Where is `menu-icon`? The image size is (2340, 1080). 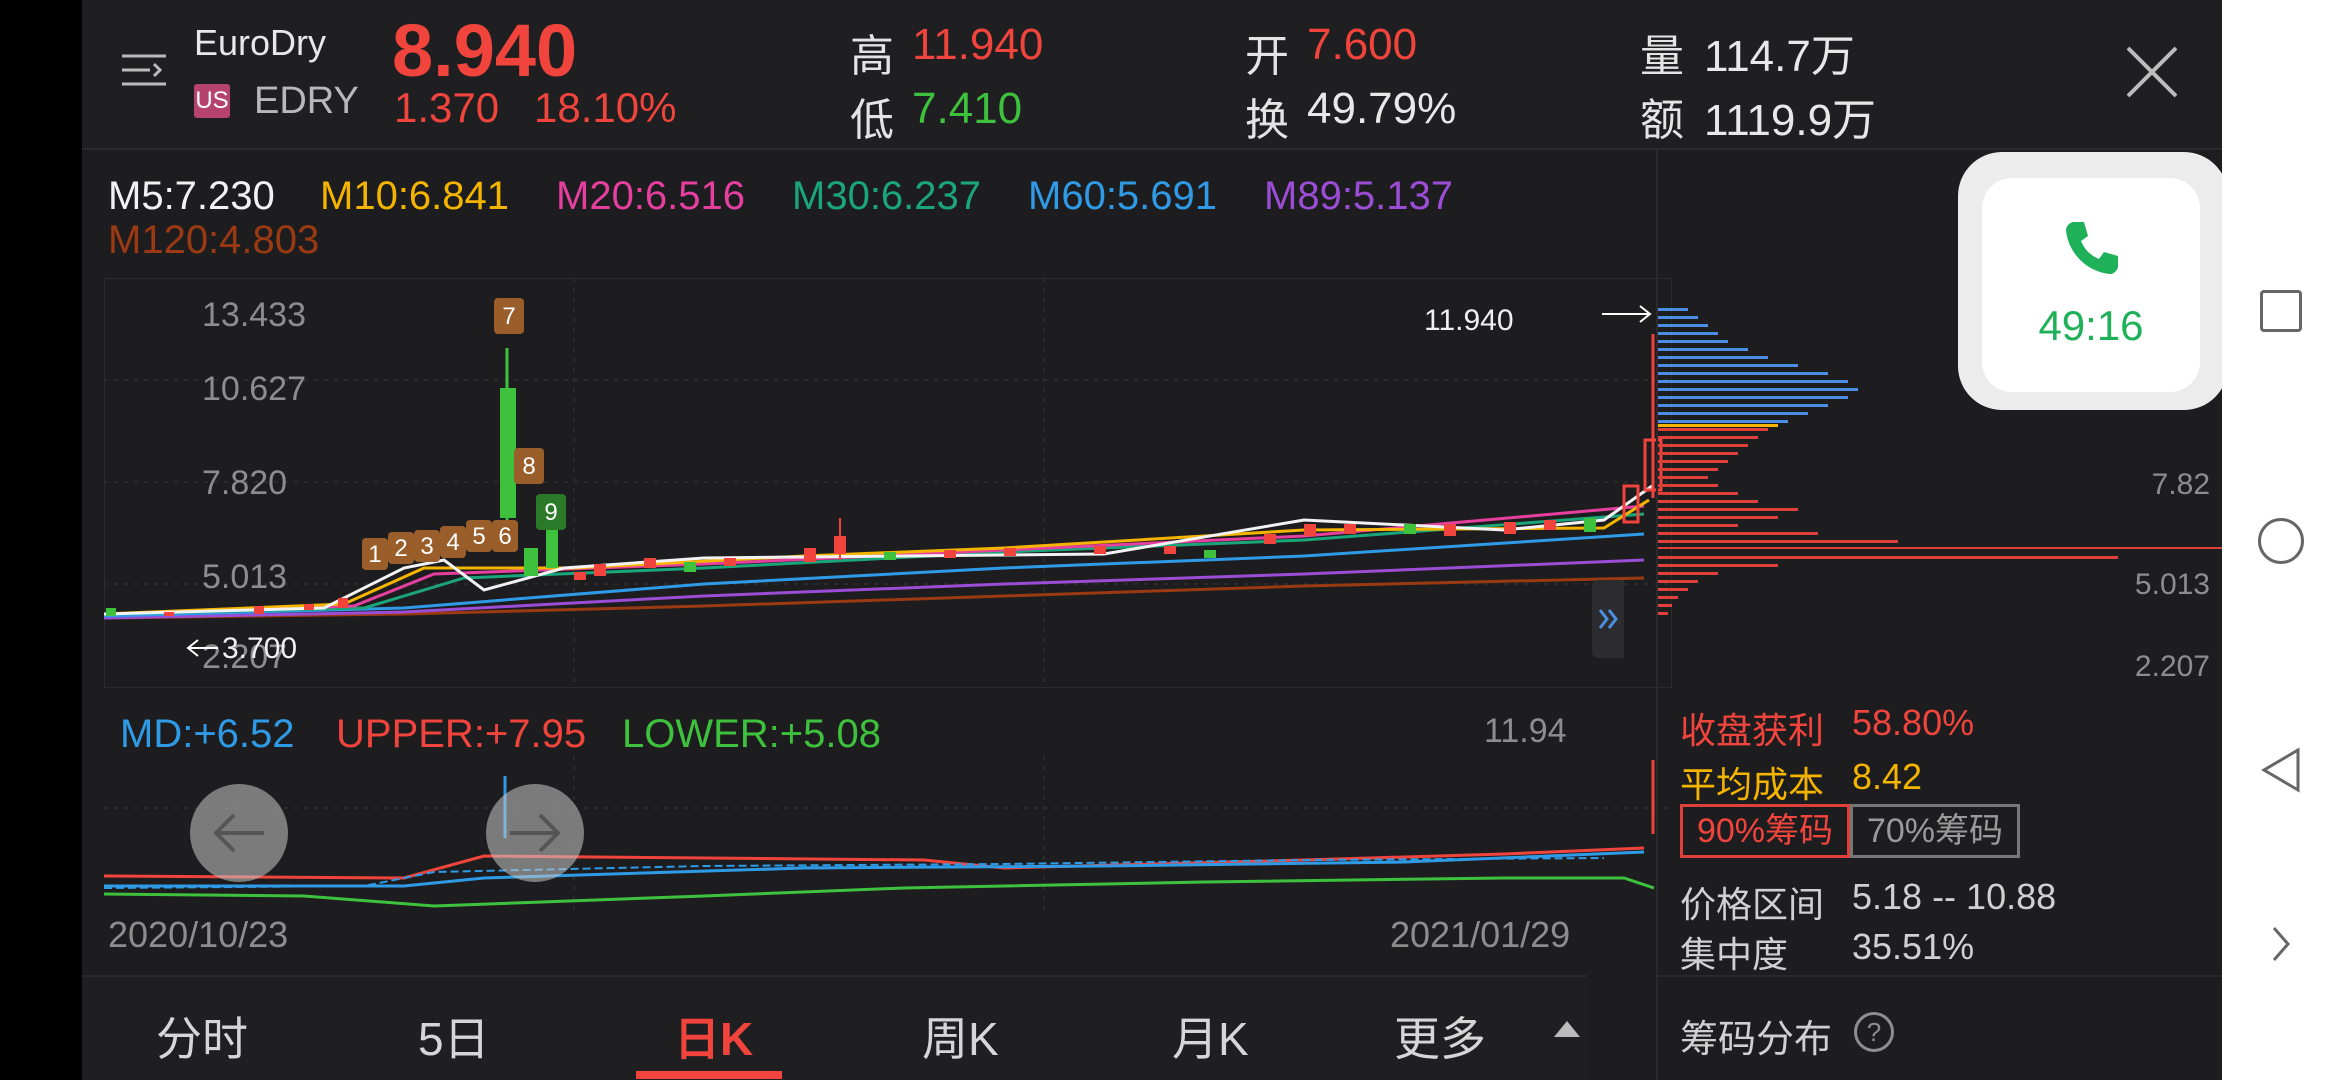
menu-icon is located at coordinates (144, 70).